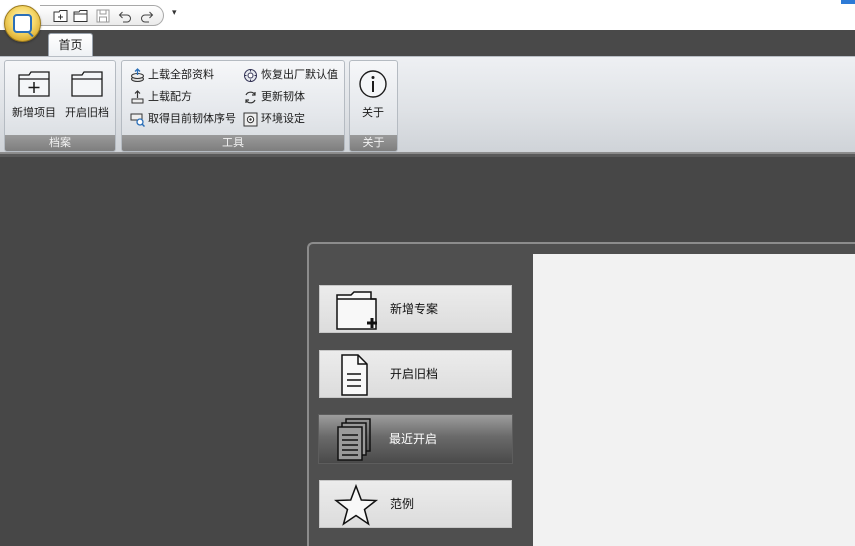  What do you see at coordinates (415, 309) in the screenshot?
I see `new-project-menu-button: 新增专案` at bounding box center [415, 309].